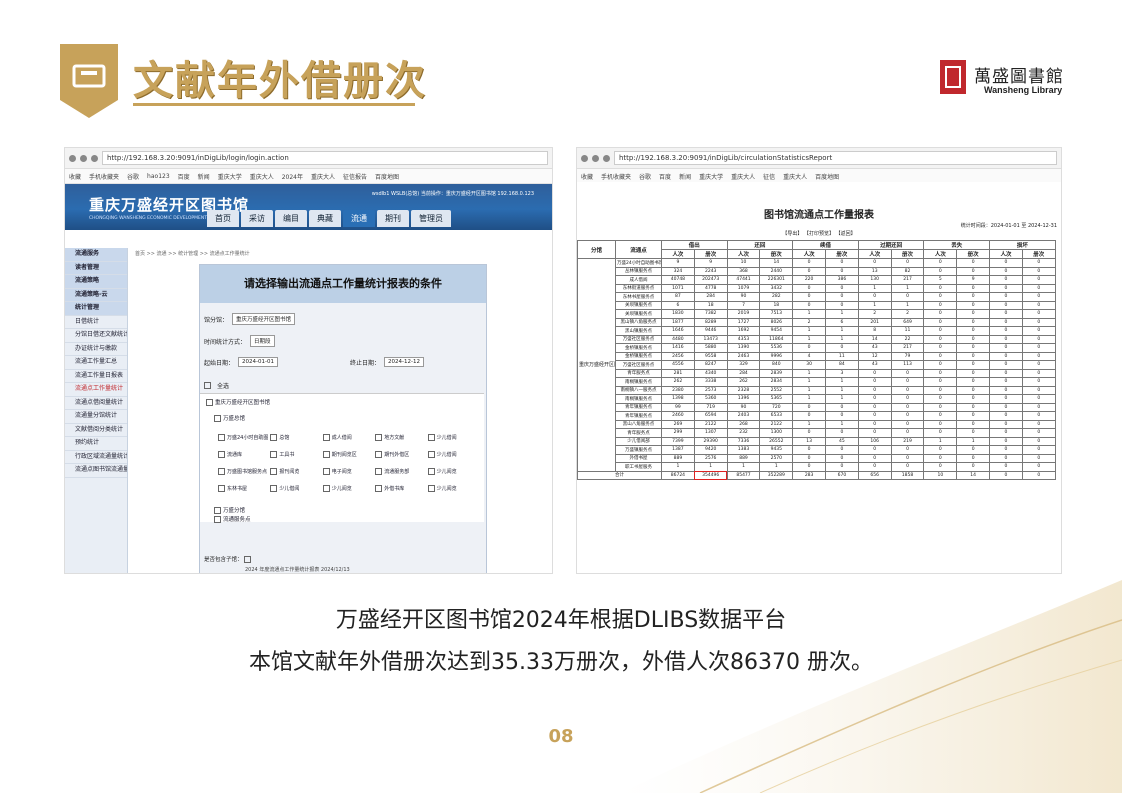  What do you see at coordinates (96, 403) in the screenshot?
I see `sidebar-item: 流通点借阅量统计` at bounding box center [96, 403].